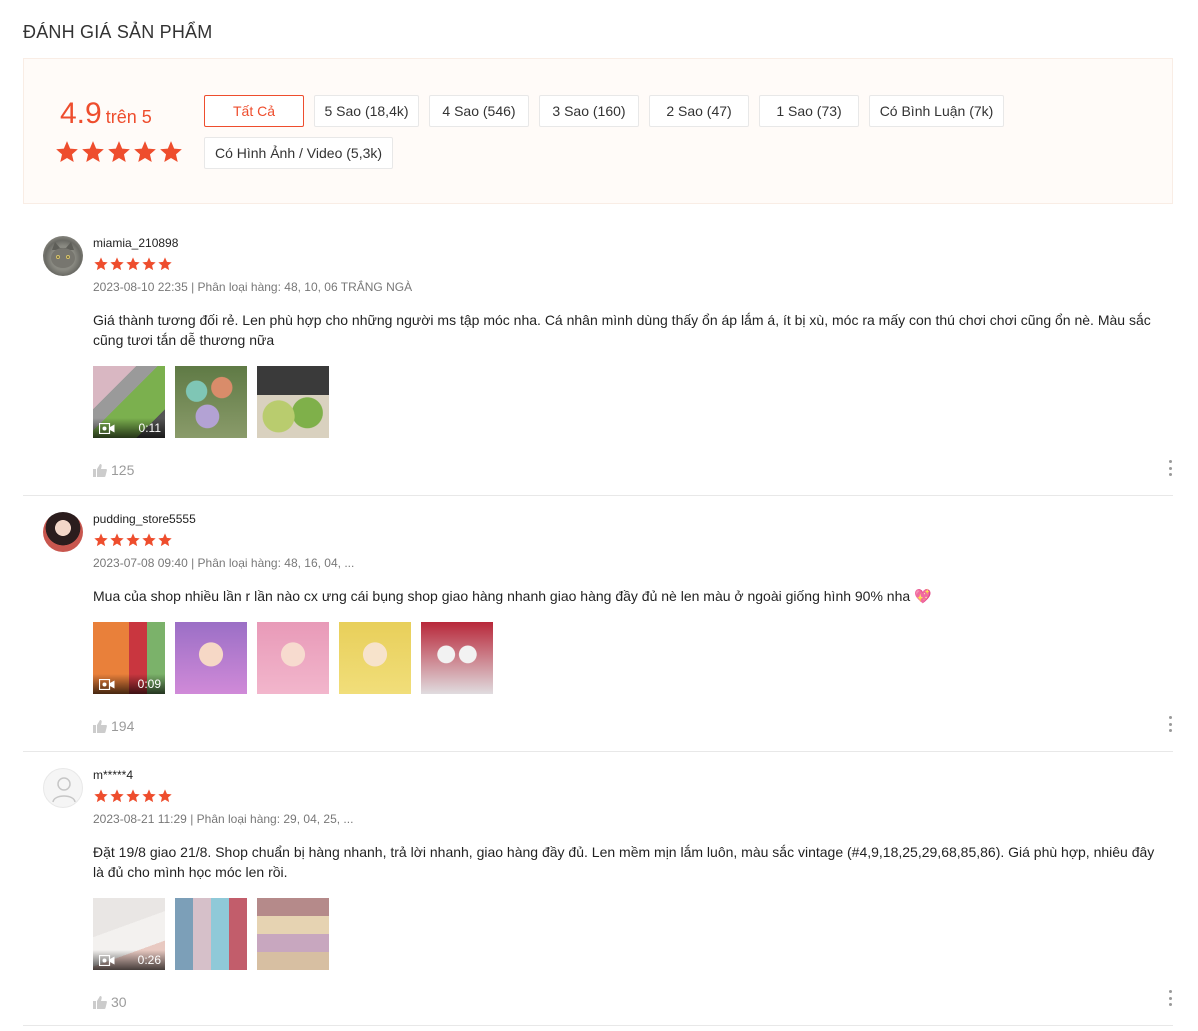 This screenshot has width=1198, height=1031. Describe the element at coordinates (633, 243) in the screenshot. I see `review-username: miamia_210898` at that location.